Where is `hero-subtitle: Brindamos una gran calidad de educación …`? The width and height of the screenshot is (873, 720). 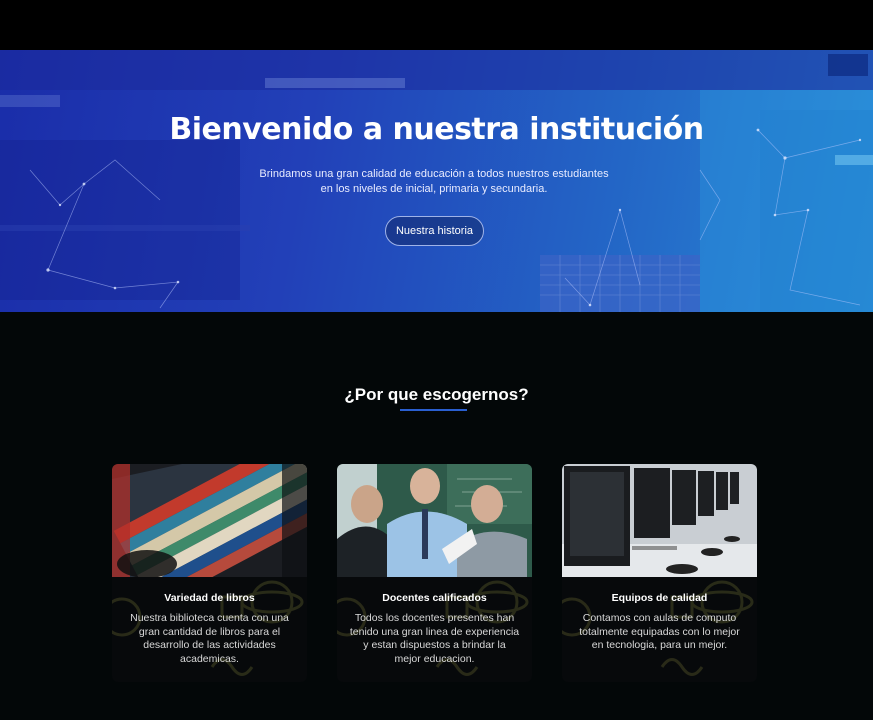 hero-subtitle: Brindamos una gran calidad de educación … is located at coordinates (434, 182).